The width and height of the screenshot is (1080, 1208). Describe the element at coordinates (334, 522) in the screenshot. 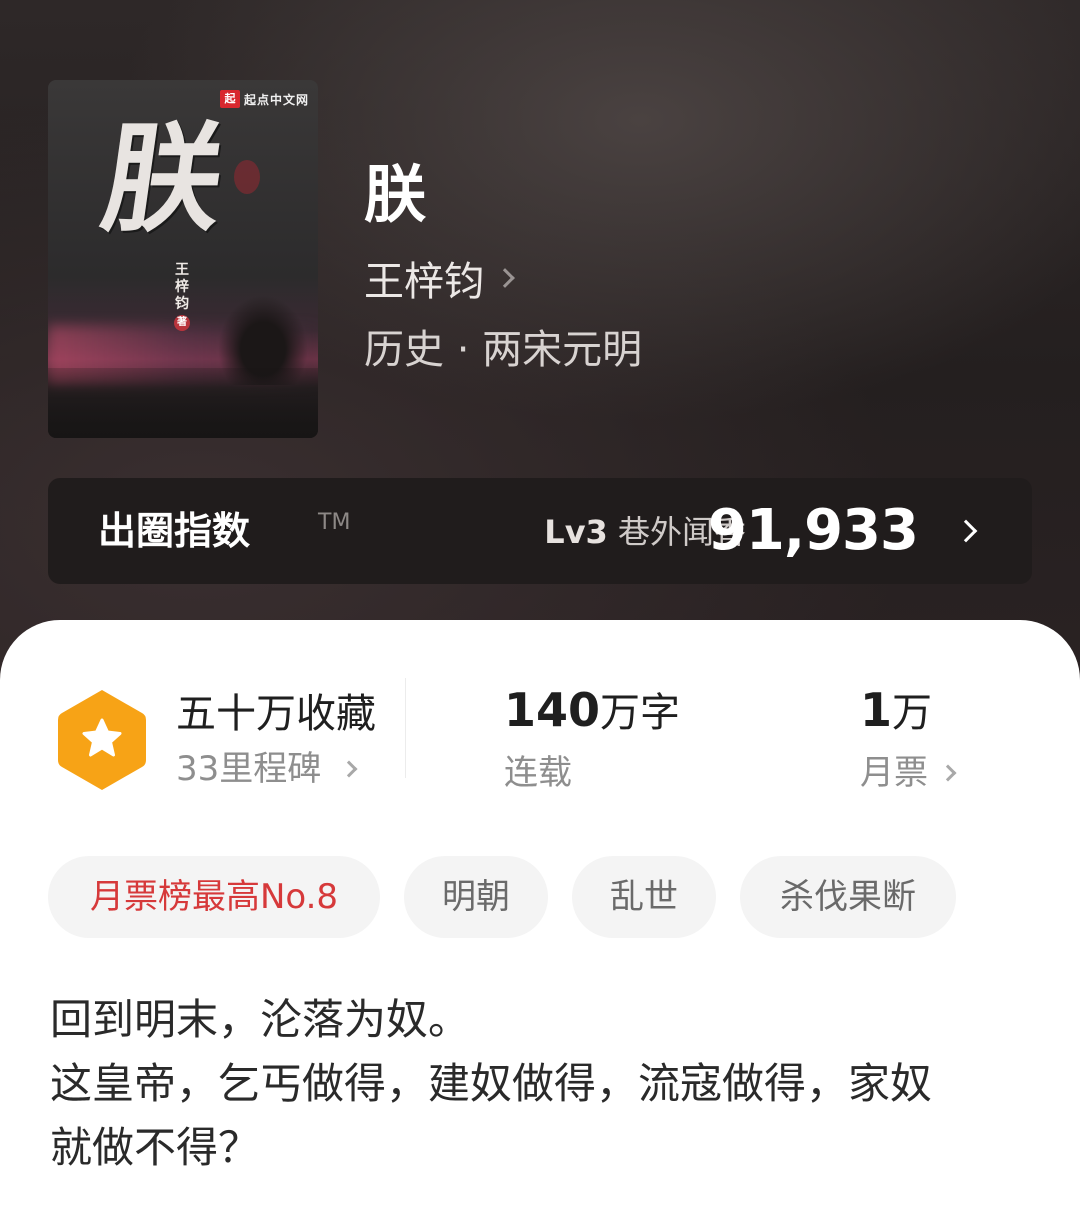

I see `trademark-mark: TM` at that location.